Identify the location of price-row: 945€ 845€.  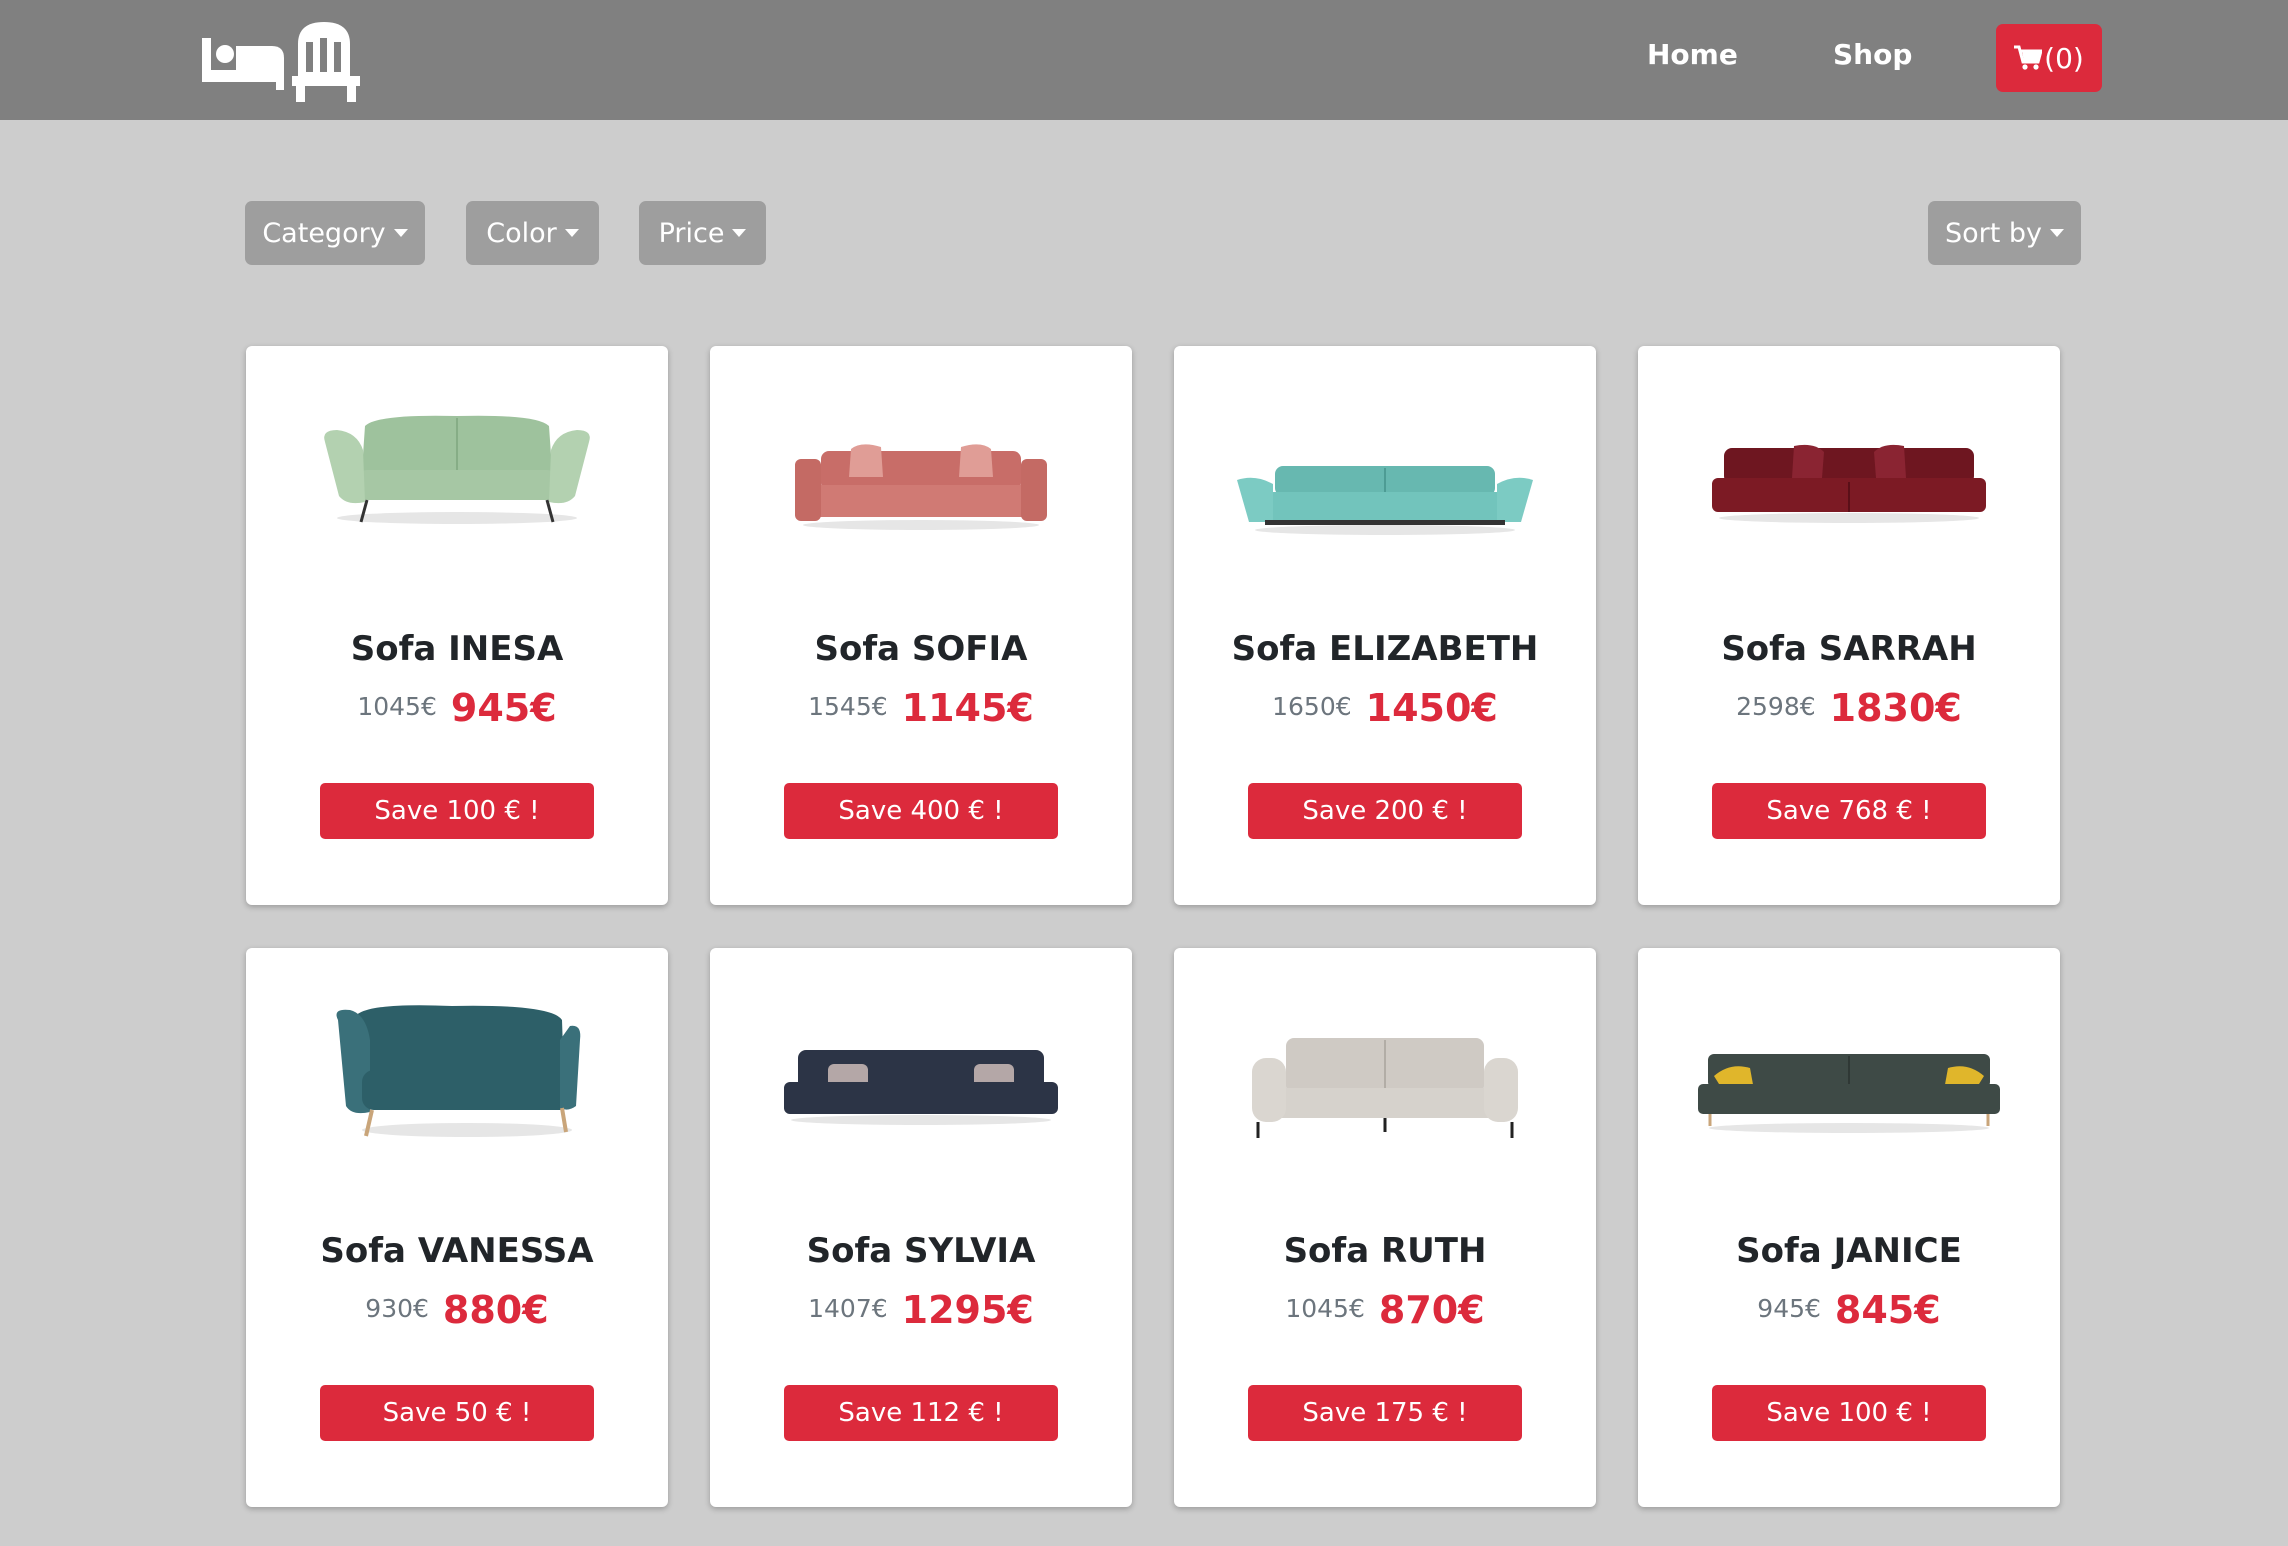
(1849, 1310).